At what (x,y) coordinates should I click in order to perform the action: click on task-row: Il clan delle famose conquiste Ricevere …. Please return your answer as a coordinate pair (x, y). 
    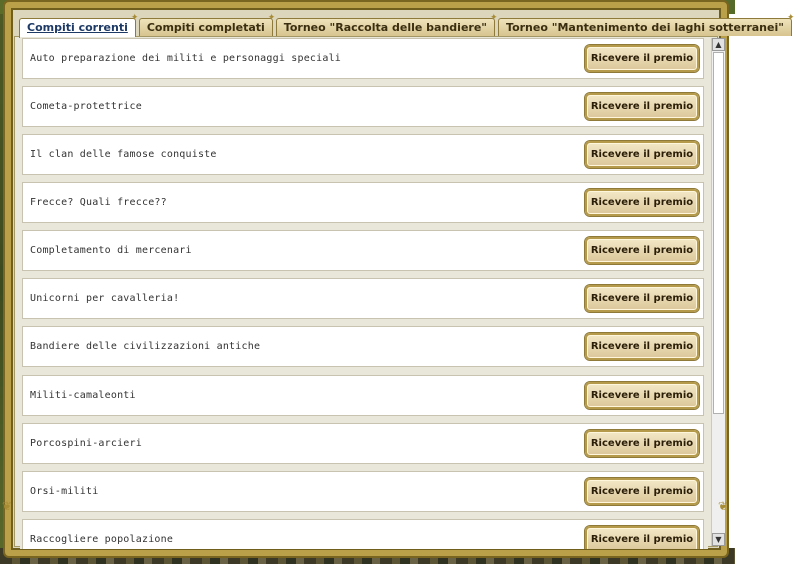
    Looking at the image, I should click on (363, 154).